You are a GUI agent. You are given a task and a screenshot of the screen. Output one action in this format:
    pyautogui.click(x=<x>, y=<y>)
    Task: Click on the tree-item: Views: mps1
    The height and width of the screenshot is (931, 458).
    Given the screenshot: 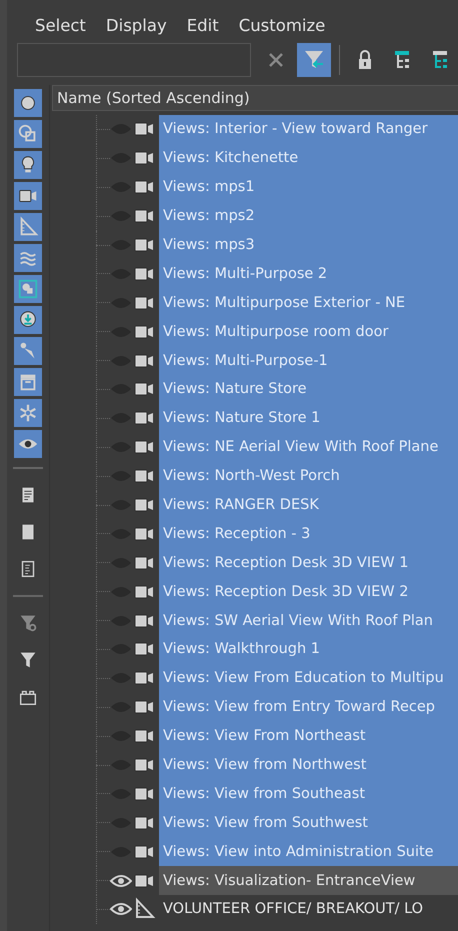 What is the action you would take?
    pyautogui.click(x=308, y=187)
    